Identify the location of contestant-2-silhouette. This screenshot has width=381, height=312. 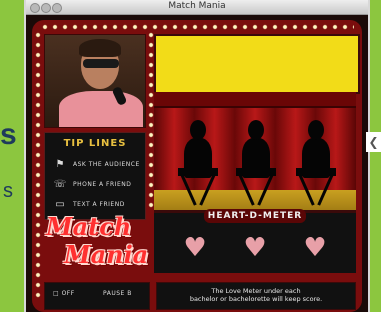
(256, 165).